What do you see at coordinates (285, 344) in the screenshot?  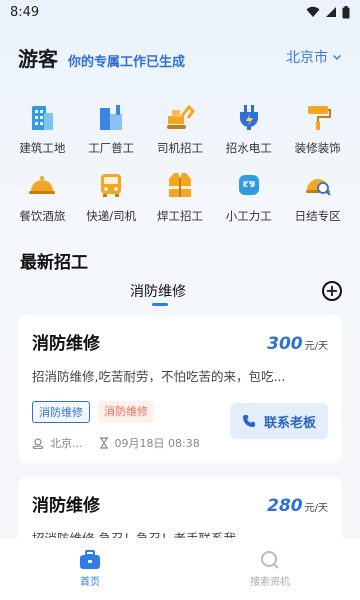 I see `wage-amount: 300` at bounding box center [285, 344].